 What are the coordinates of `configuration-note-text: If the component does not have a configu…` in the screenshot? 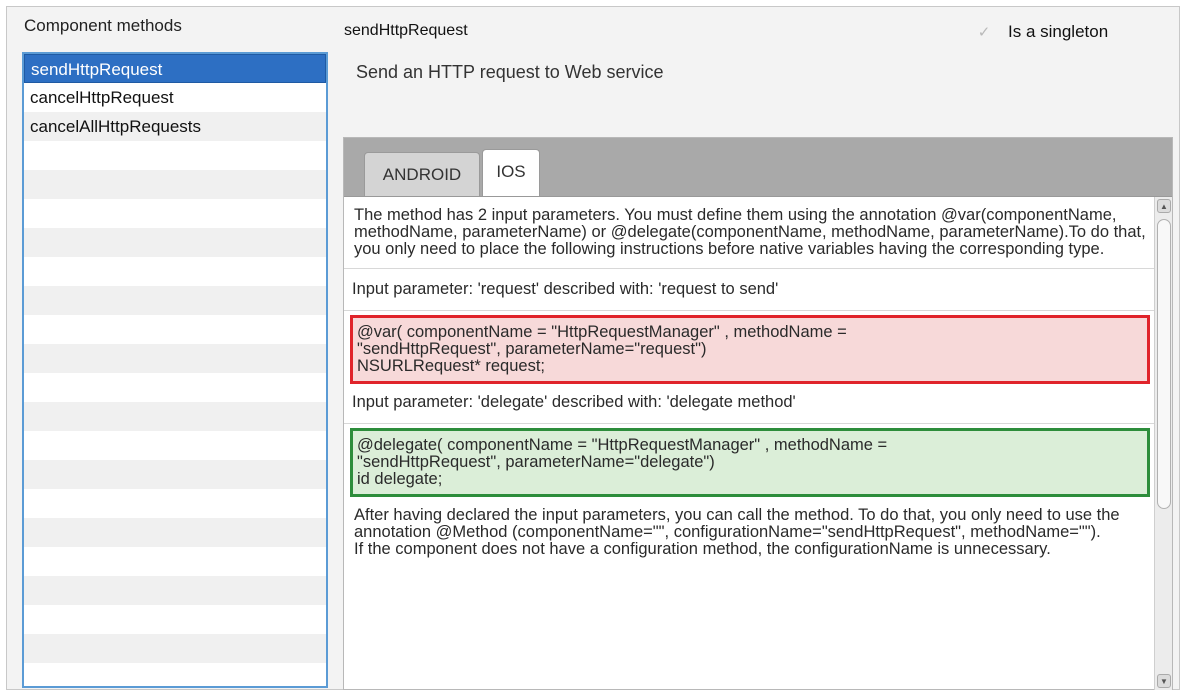 It's located at (702, 549).